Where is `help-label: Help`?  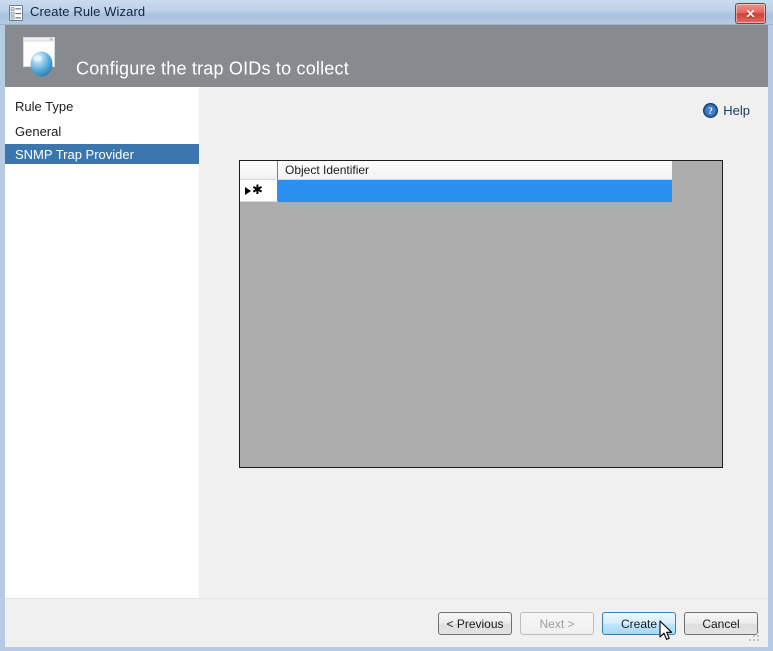 help-label: Help is located at coordinates (736, 110).